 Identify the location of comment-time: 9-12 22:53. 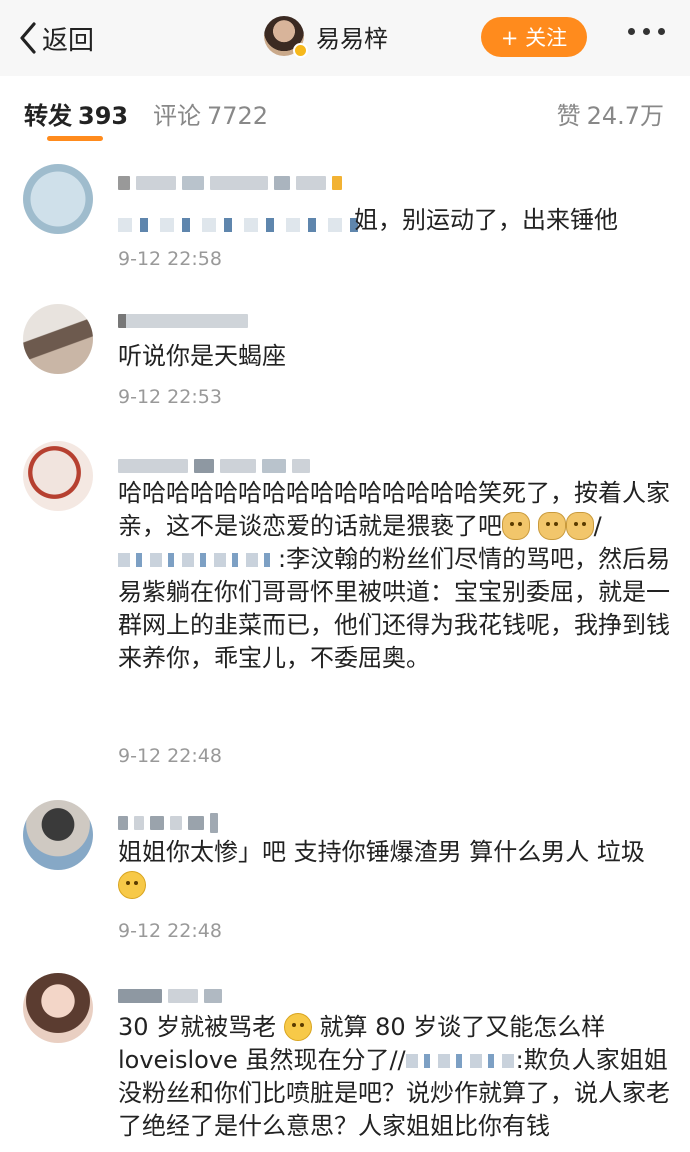
(170, 397).